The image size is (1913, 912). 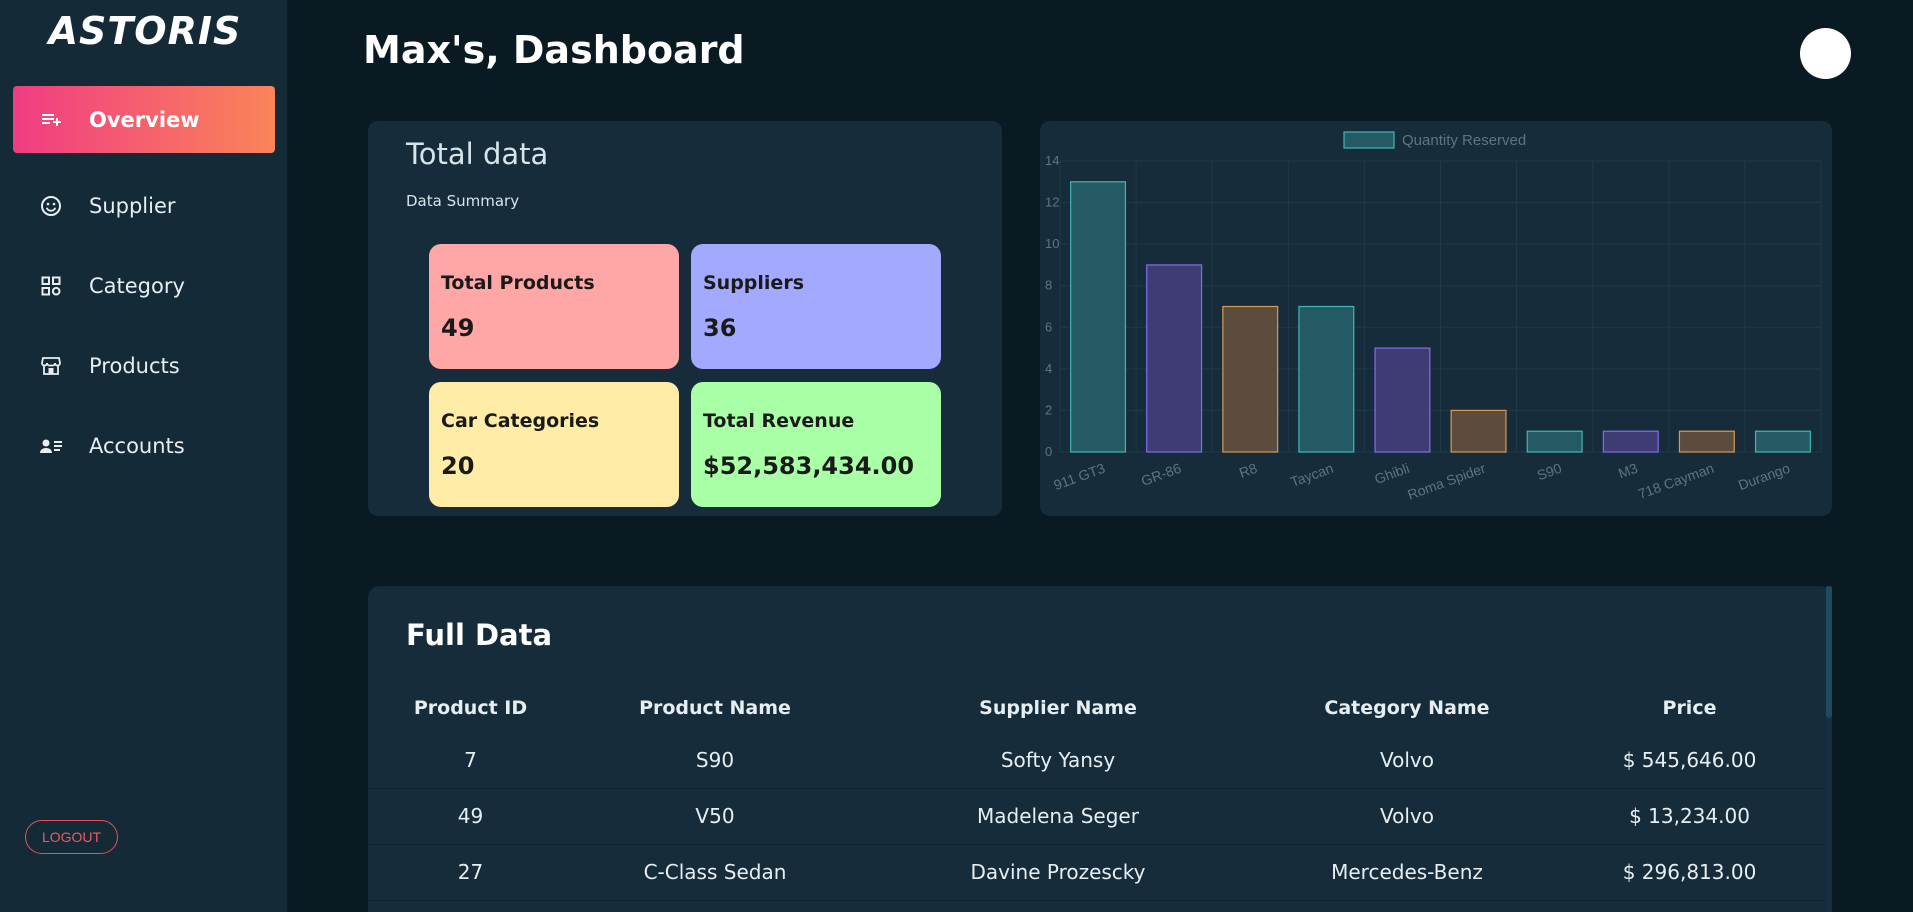 What do you see at coordinates (1311, 475) in the screenshot?
I see `x-tick-label: Taycan` at bounding box center [1311, 475].